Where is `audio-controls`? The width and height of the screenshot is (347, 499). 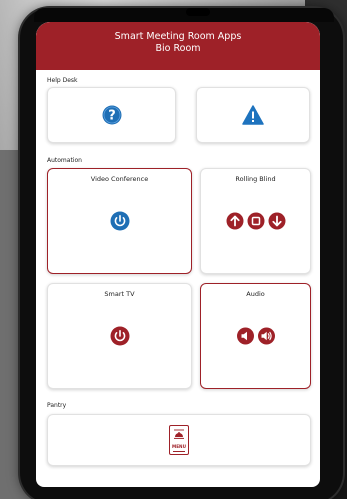 audio-controls is located at coordinates (255, 336).